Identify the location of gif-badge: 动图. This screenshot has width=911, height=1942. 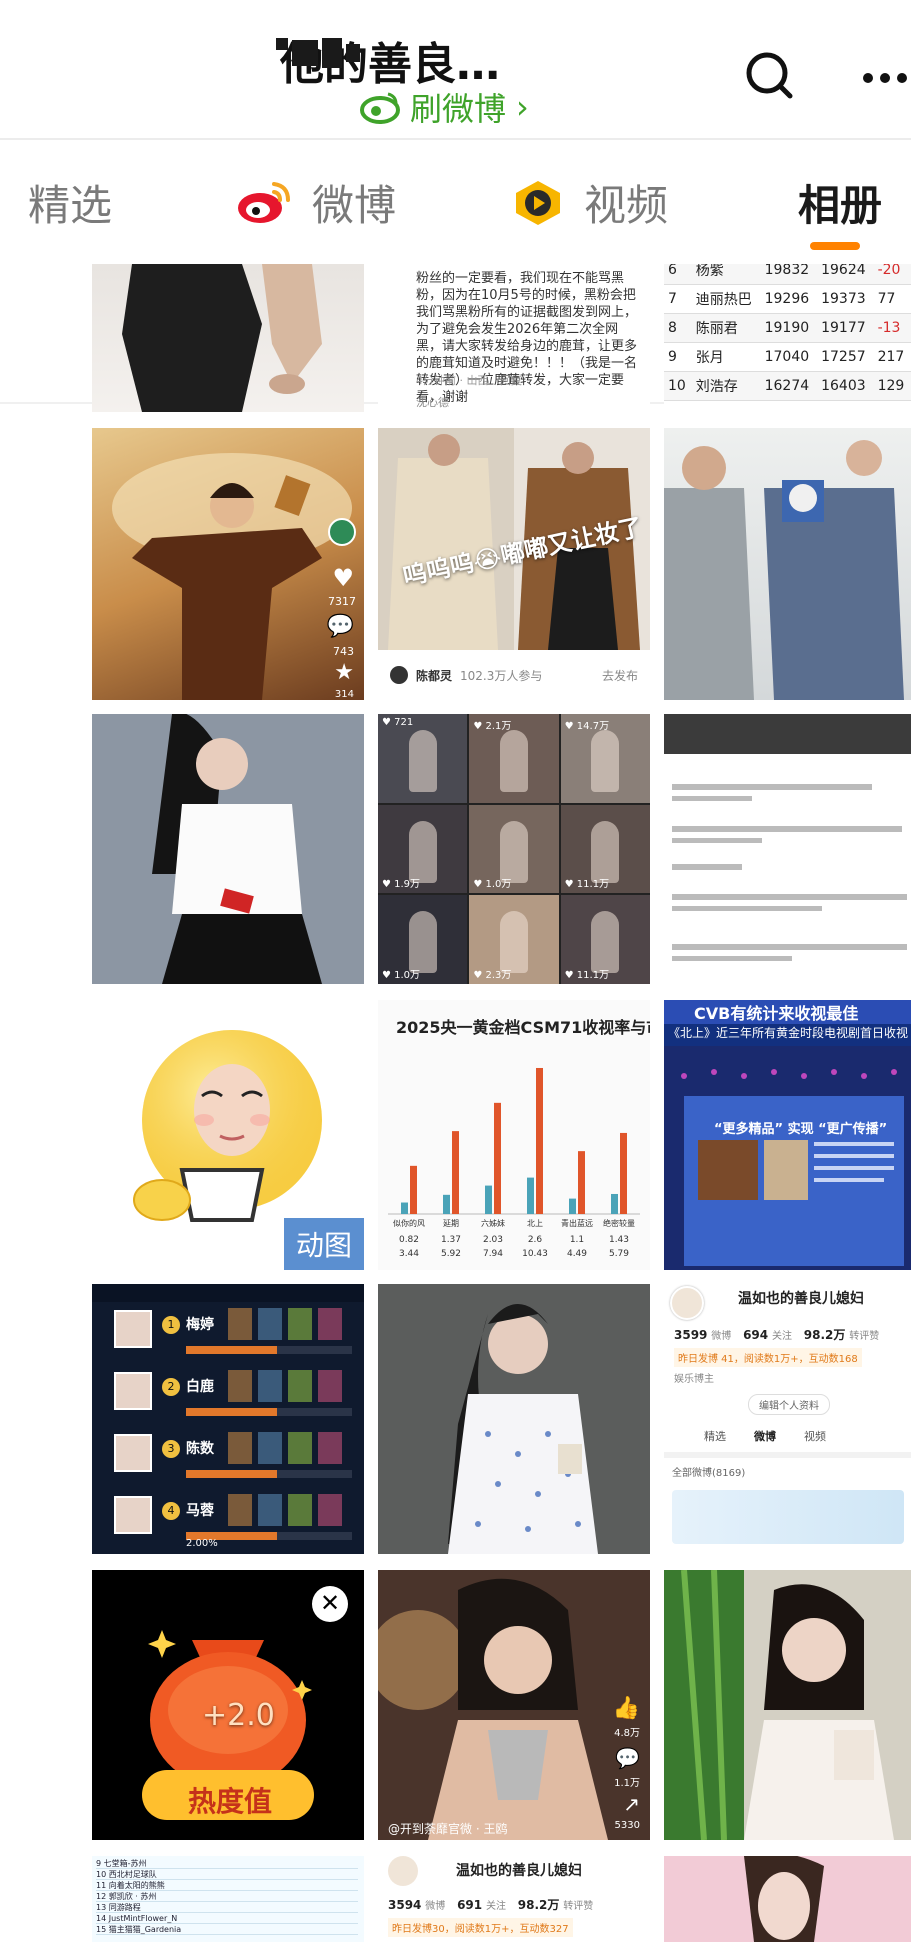
(323, 1244).